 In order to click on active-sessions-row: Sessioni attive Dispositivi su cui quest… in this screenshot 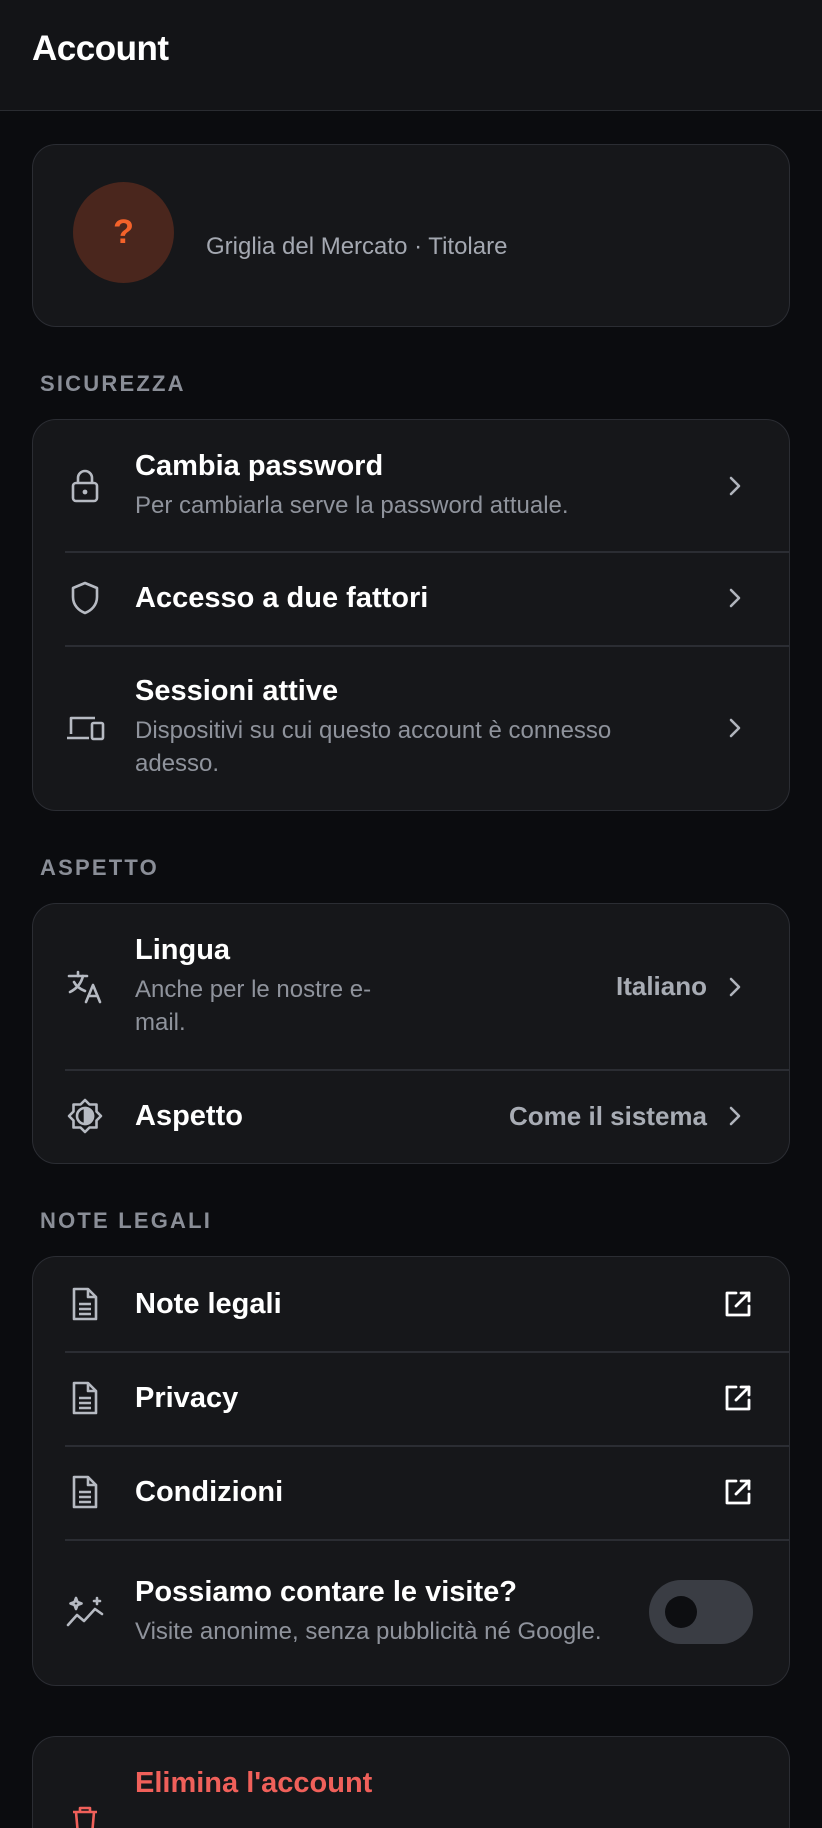, I will do `click(411, 727)`.